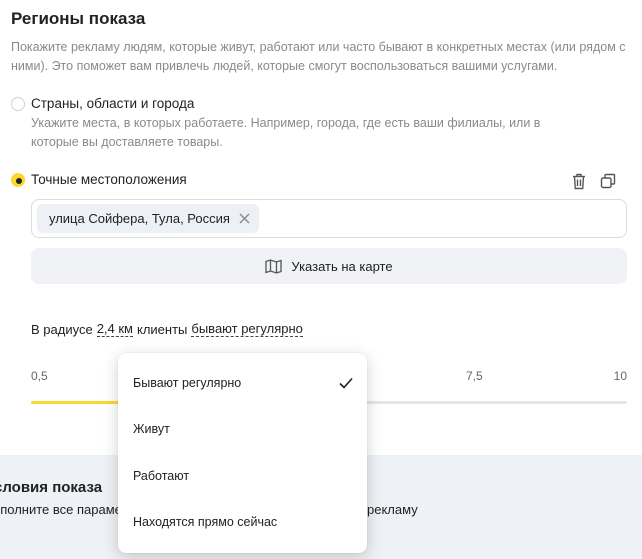 This screenshot has height=559, width=642. I want to click on radius-prefix: В радиусе, so click(62, 329).